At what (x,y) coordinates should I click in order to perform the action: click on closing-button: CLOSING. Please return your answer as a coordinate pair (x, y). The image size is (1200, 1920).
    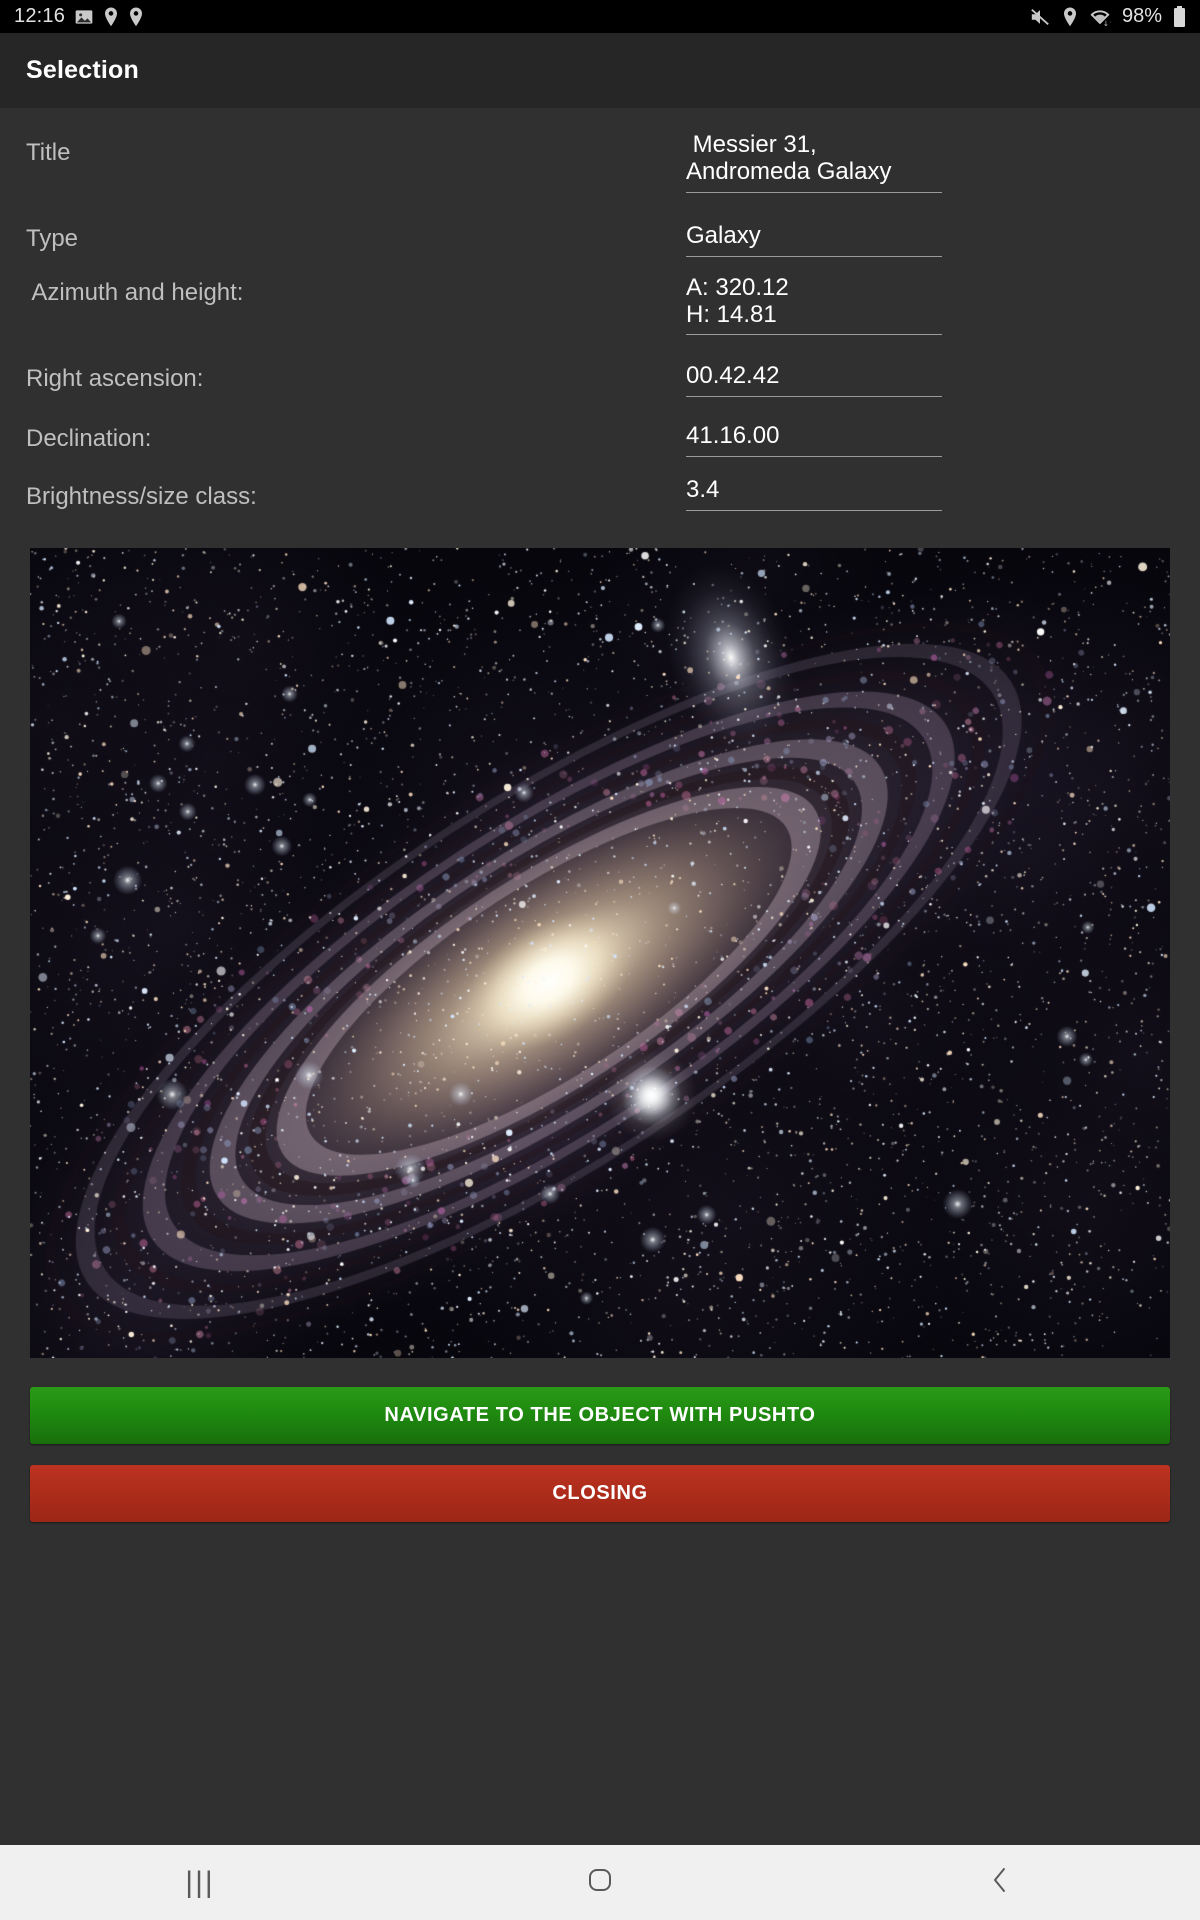
    Looking at the image, I should click on (600, 1493).